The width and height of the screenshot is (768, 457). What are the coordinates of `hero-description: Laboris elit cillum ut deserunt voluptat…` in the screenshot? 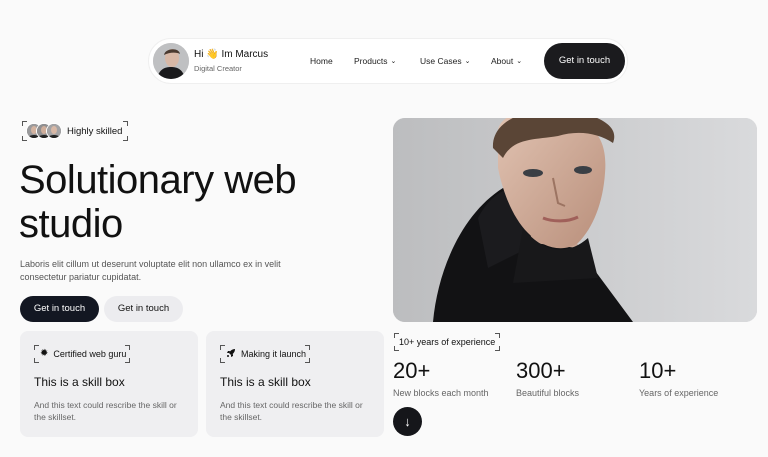 It's located at (150, 270).